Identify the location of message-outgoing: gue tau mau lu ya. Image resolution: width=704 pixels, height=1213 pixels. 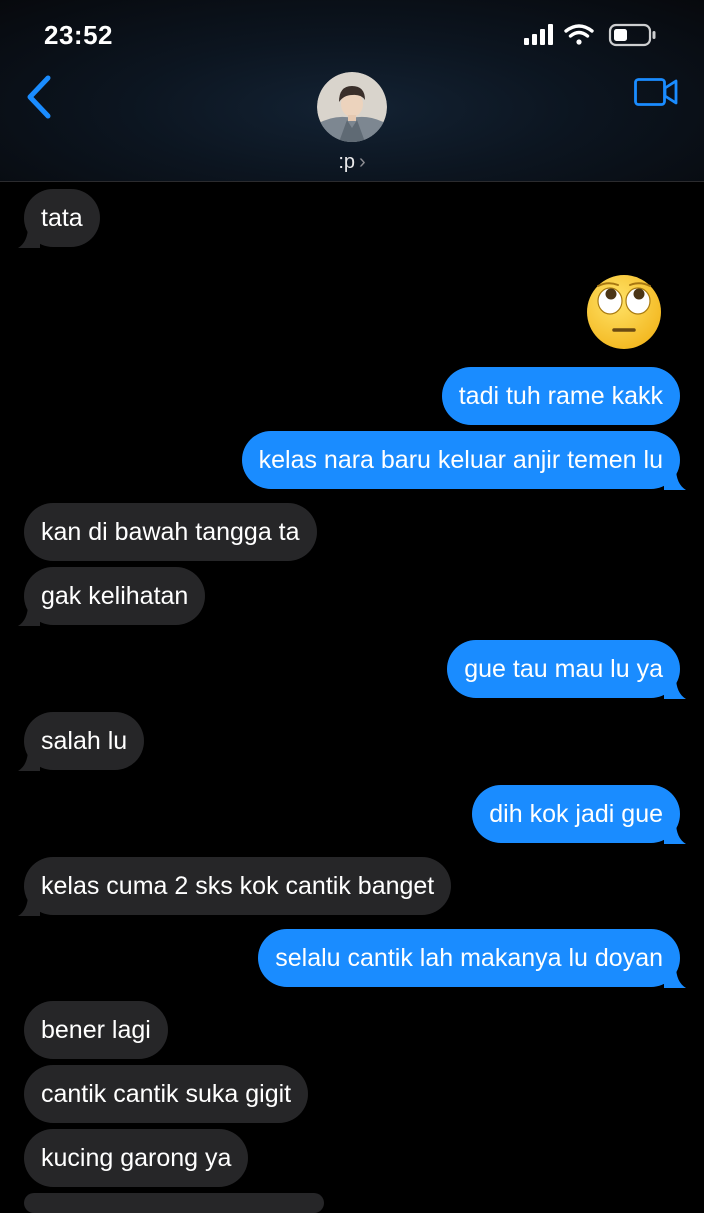
(566, 669).